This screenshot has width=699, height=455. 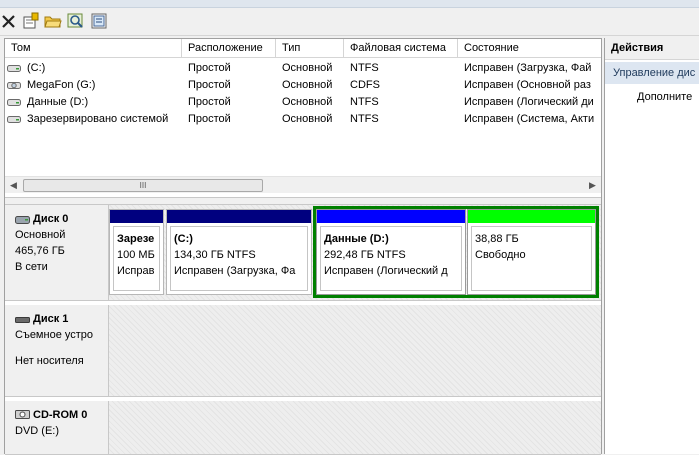 I want to click on volume-name: Зарезервировано системой, so click(x=98, y=119).